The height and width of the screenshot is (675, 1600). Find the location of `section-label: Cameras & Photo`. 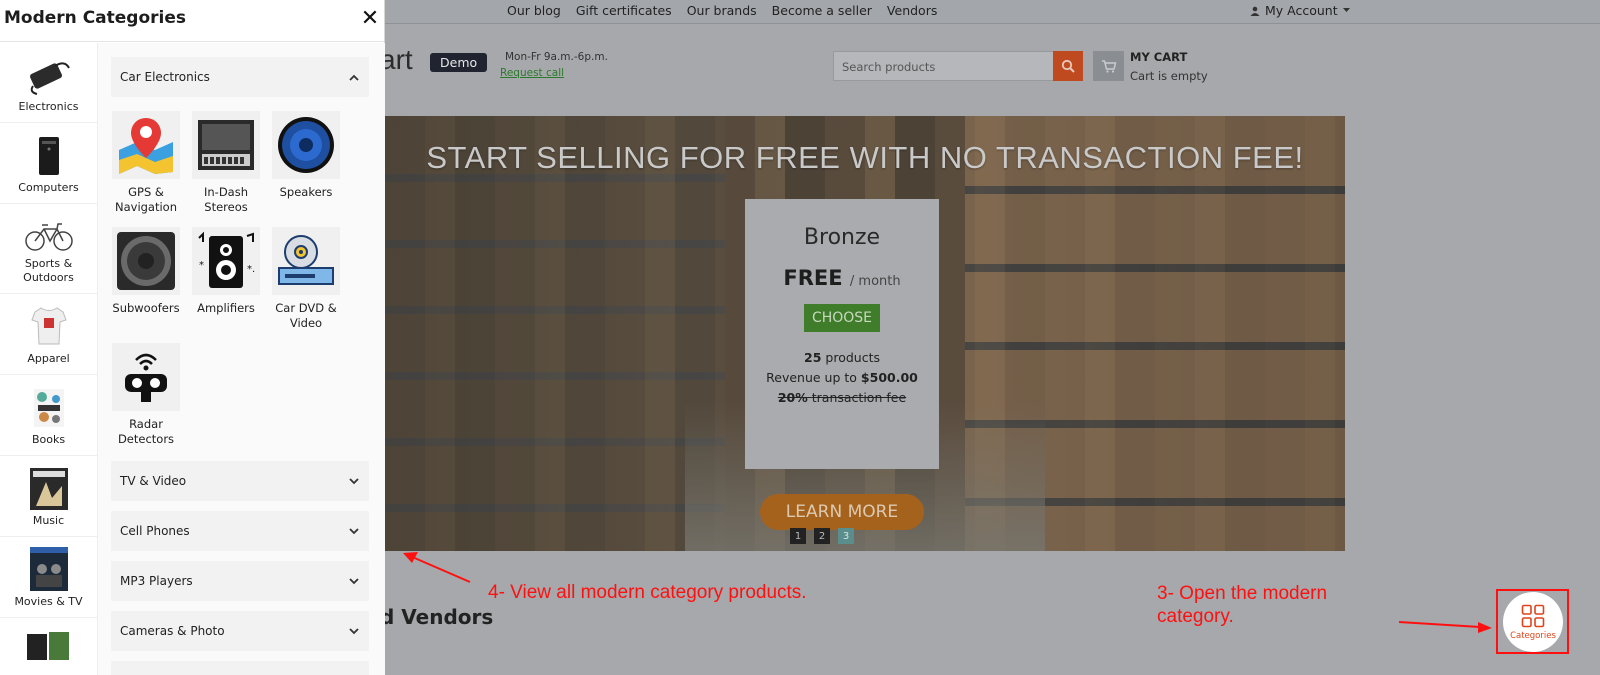

section-label: Cameras & Photo is located at coordinates (172, 631).